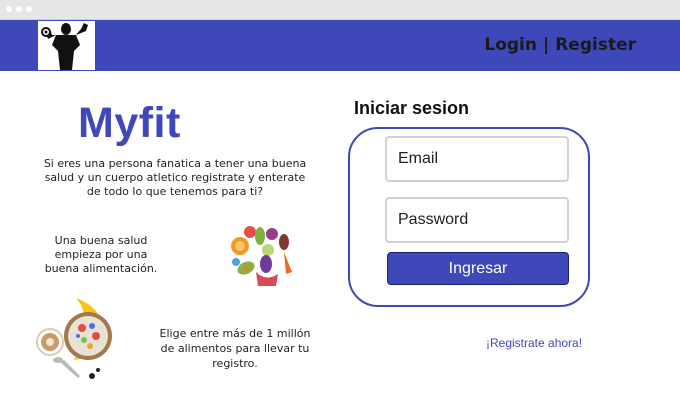  I want to click on vegetables-icon, so click(262, 257).